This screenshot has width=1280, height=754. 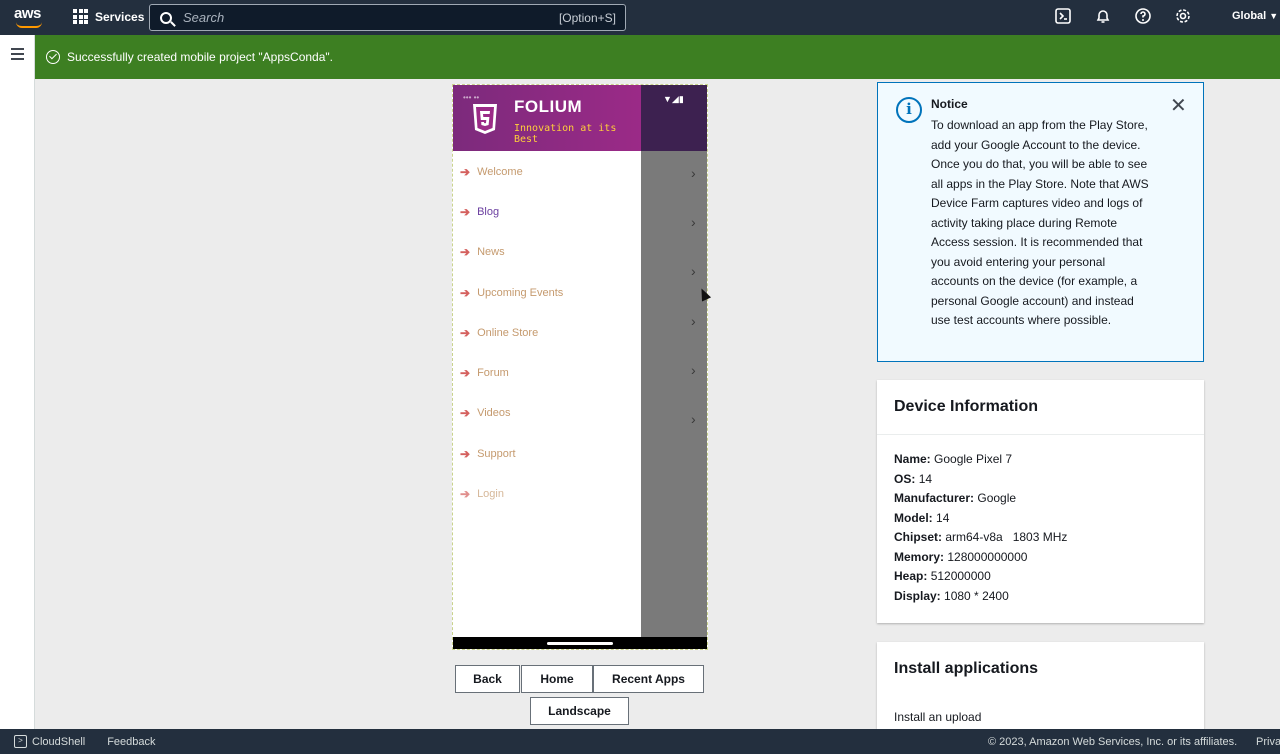 I want to click on back-button: Back, so click(x=487, y=679).